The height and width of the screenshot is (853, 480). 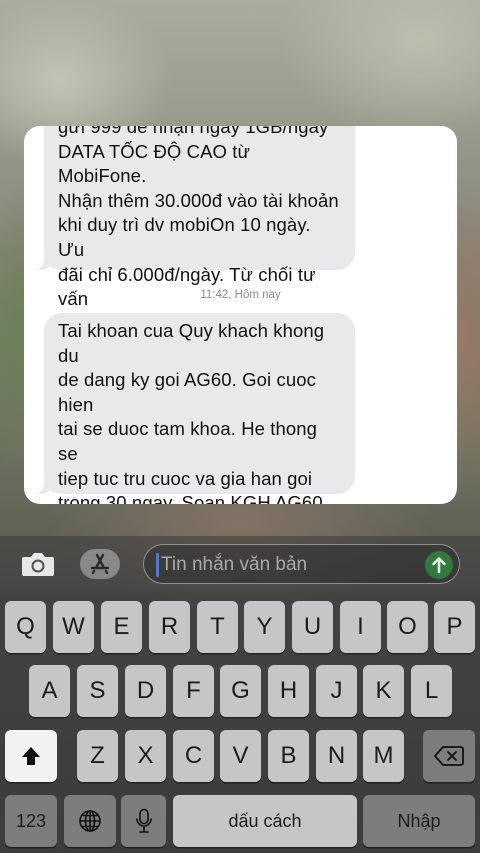 I want to click on key-w: W, so click(x=73, y=627).